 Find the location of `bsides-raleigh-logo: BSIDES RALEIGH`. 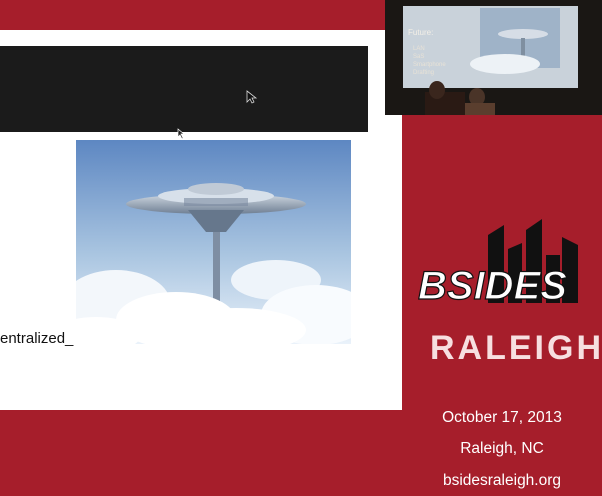

bsides-raleigh-logo: BSIDES RALEIGH is located at coordinates (510, 292).